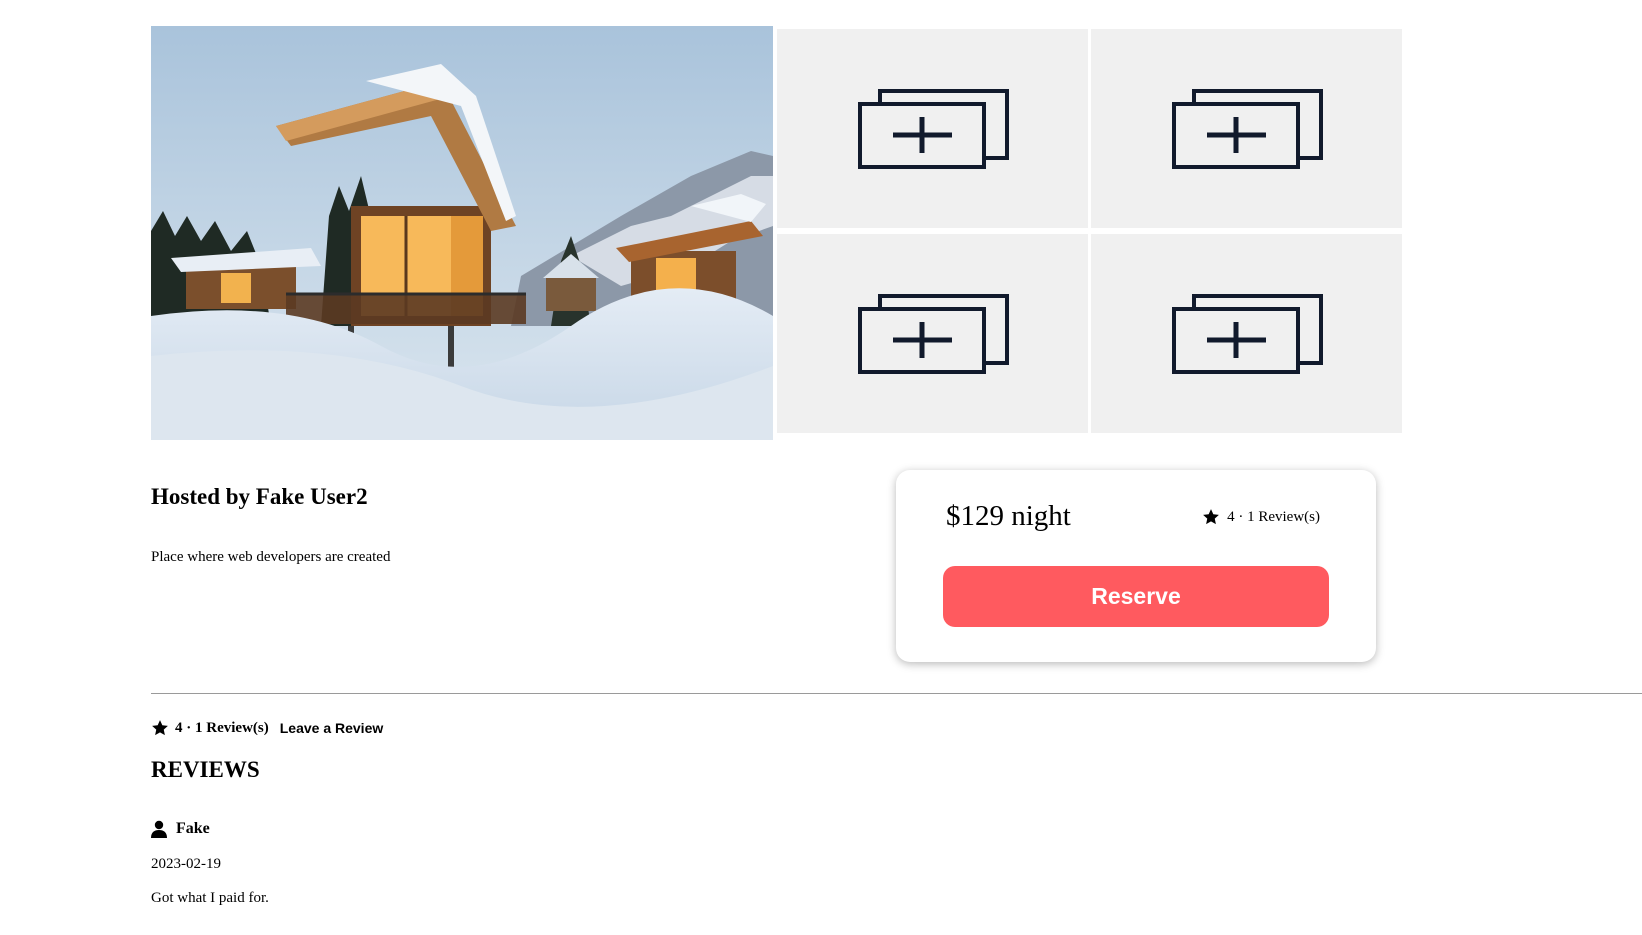 This screenshot has width=1642, height=935. What do you see at coordinates (896, 693) in the screenshot?
I see `section-divider` at bounding box center [896, 693].